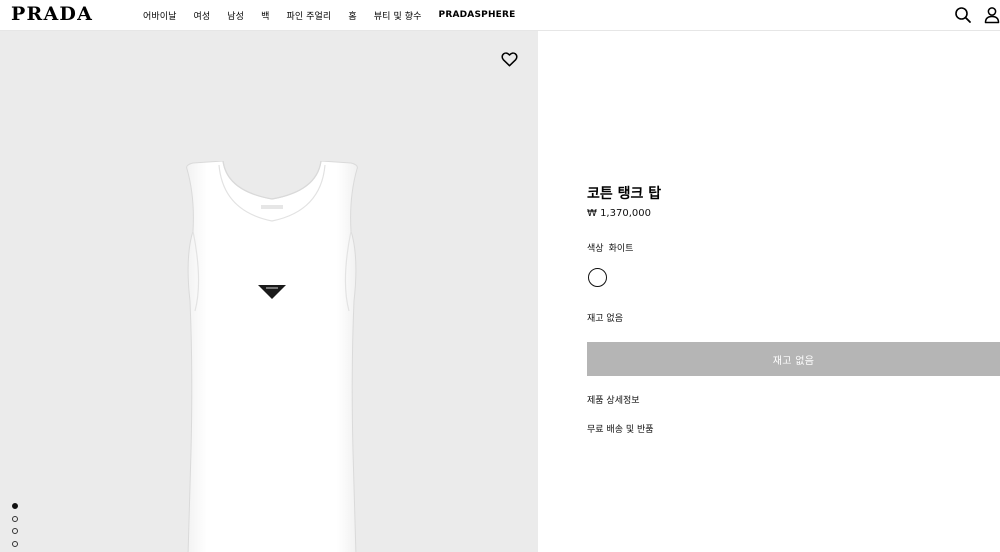 This screenshot has height=552, width=1000. Describe the element at coordinates (265, 15) in the screenshot. I see `nav-item-bags: 백` at that location.